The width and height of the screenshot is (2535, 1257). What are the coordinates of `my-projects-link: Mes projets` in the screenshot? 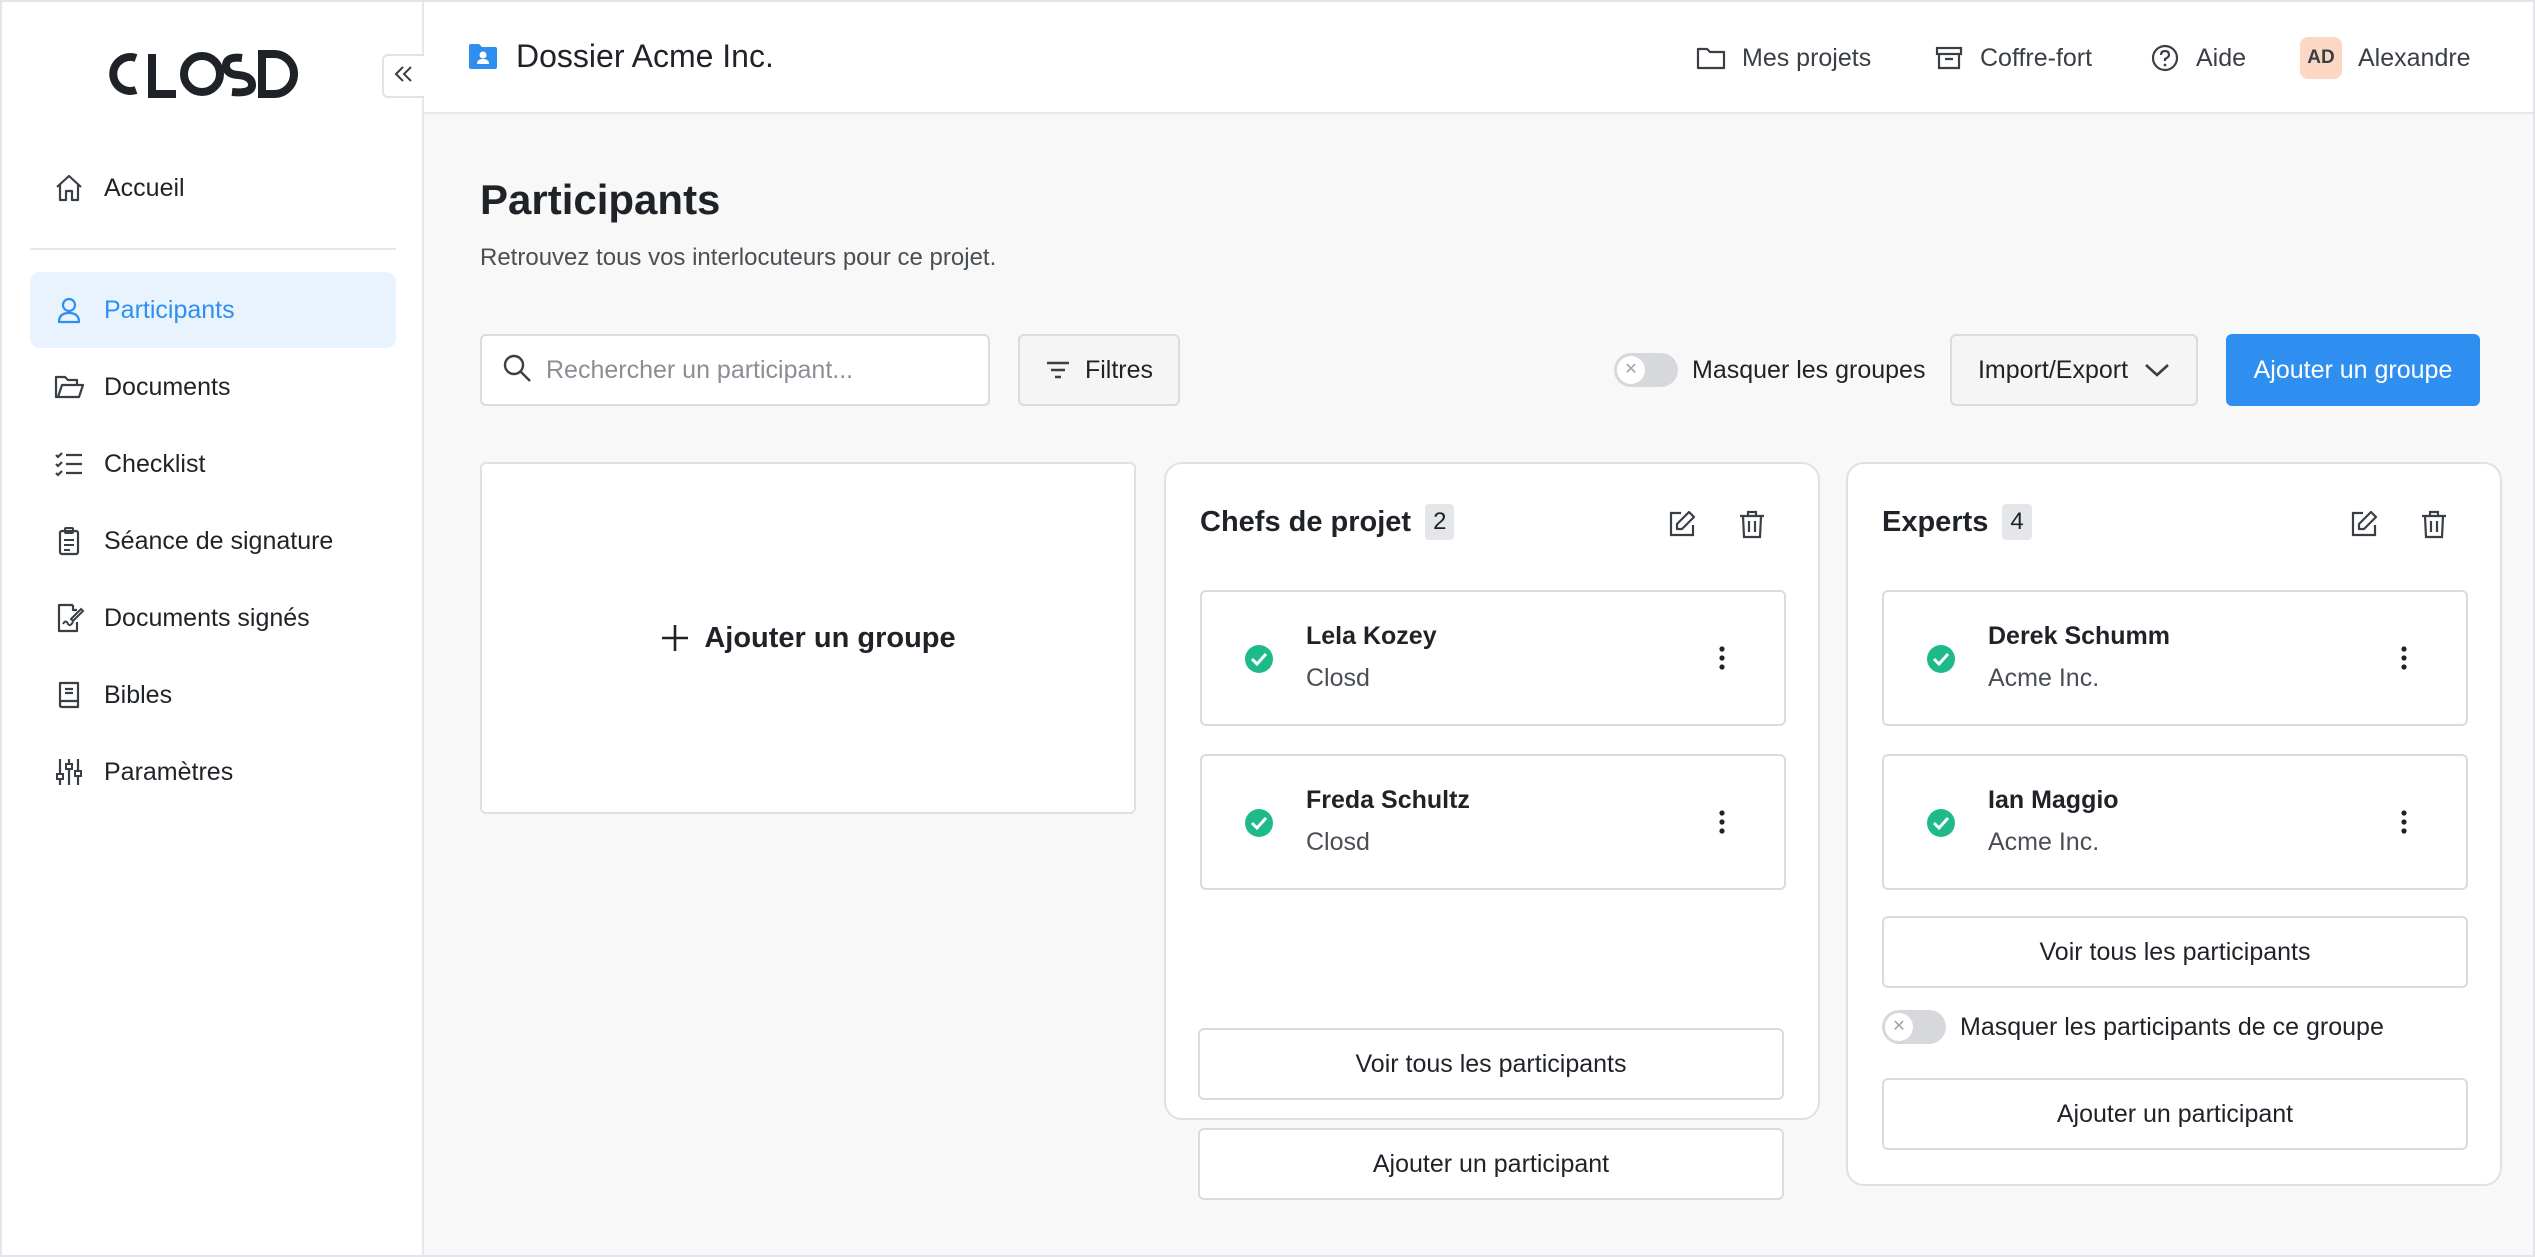 It's located at (1782, 58).